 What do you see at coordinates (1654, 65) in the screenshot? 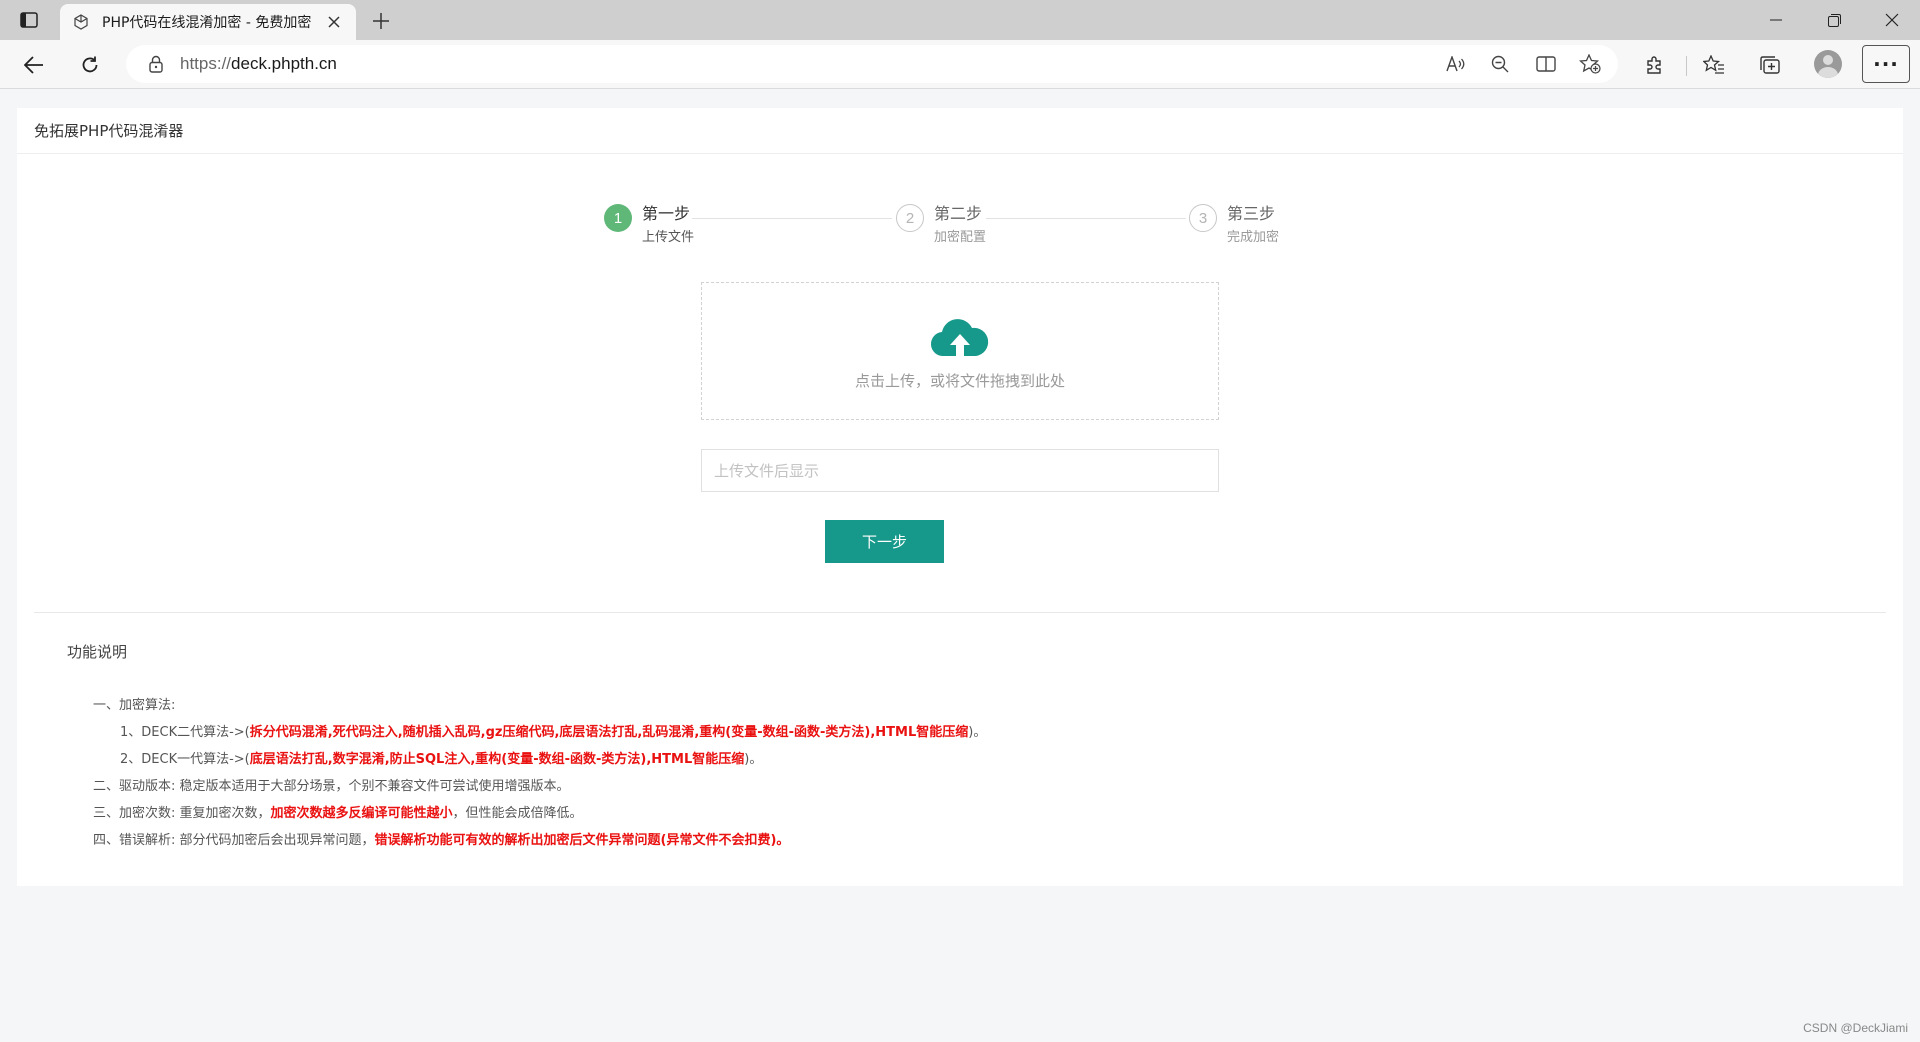
I see `extensions-icon` at bounding box center [1654, 65].